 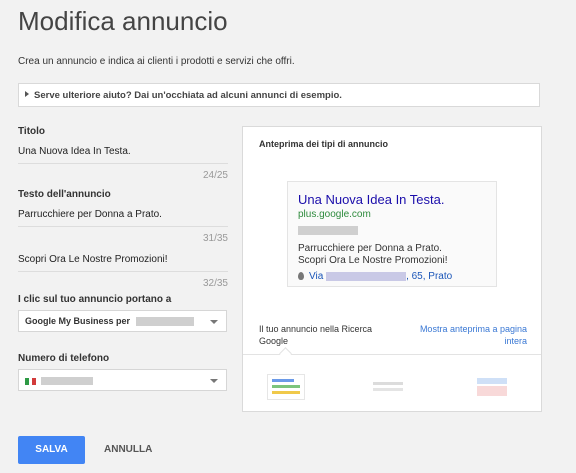 I want to click on title-counter: 24/25, so click(x=215, y=175).